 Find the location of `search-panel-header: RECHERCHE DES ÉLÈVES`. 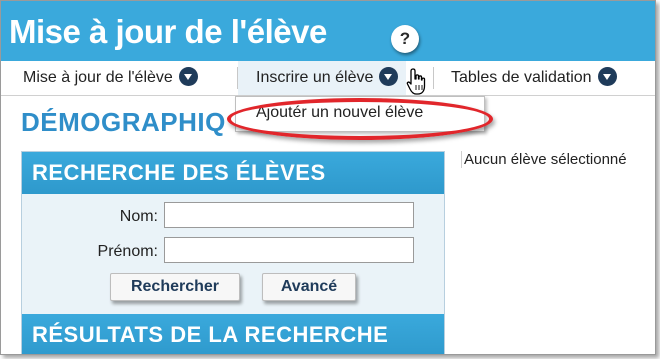

search-panel-header: RECHERCHE DES ÉLÈVES is located at coordinates (233, 173).